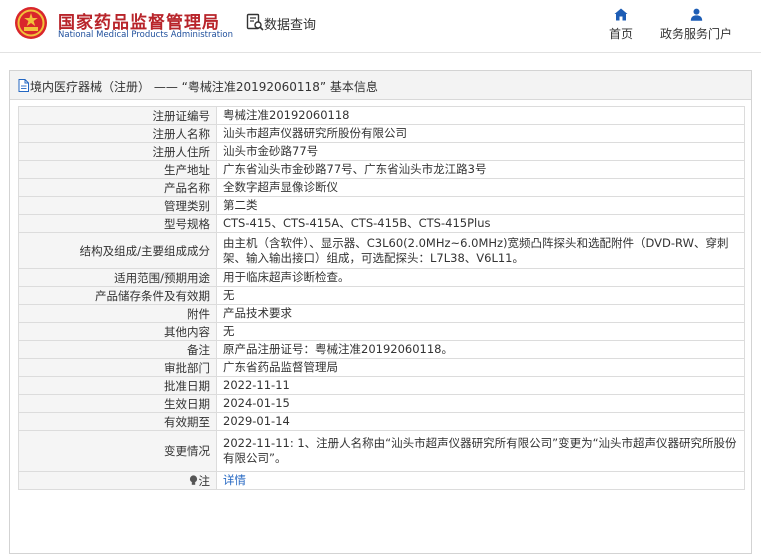  I want to click on row-value: 广东省汕头市金砂路77号、广东省汕头市龙江路3号, so click(480, 169).